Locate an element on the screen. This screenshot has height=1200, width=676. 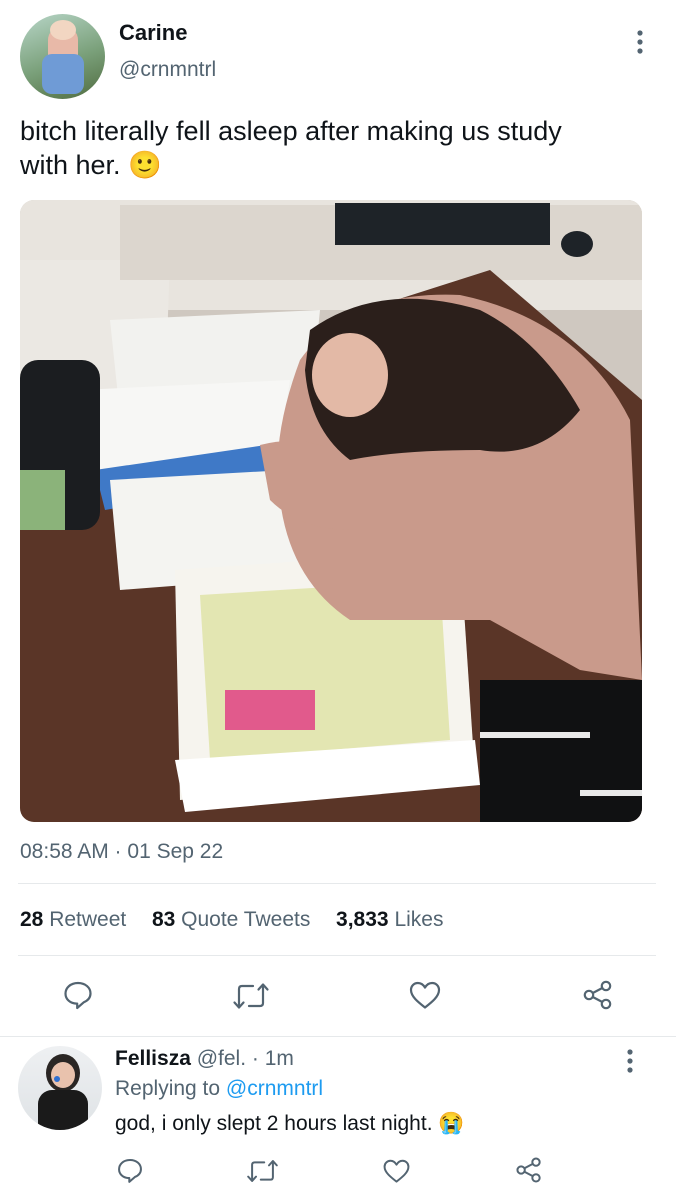
quotes-stat: 83 Quote Tweets is located at coordinates (234, 919).